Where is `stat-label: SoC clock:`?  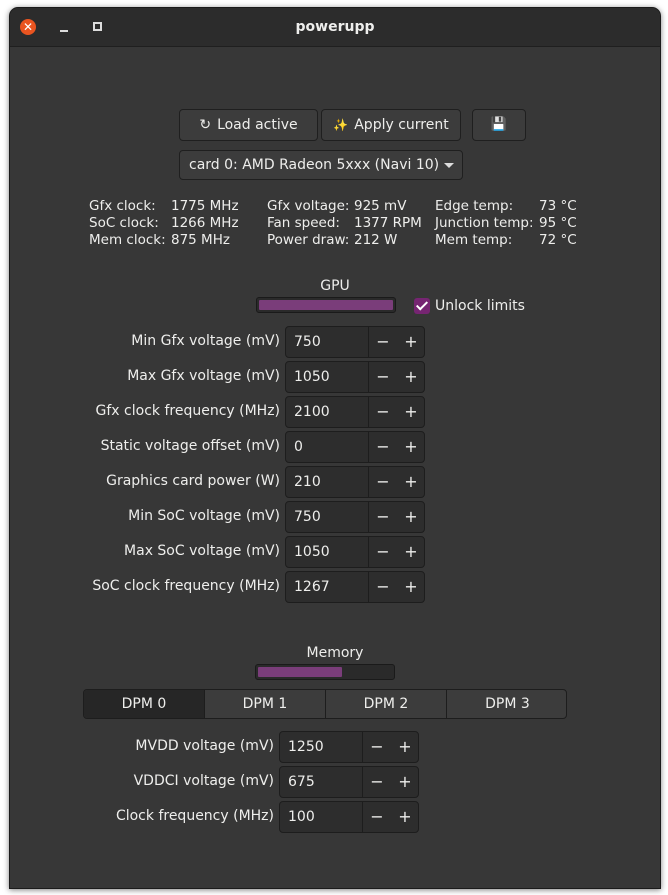
stat-label: SoC clock: is located at coordinates (124, 223).